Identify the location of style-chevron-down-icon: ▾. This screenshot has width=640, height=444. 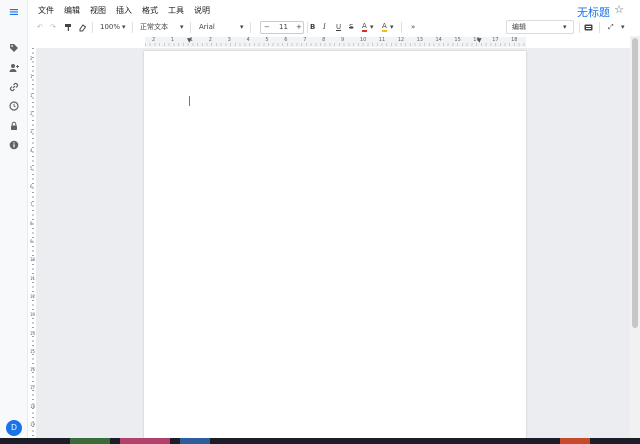
(182, 27).